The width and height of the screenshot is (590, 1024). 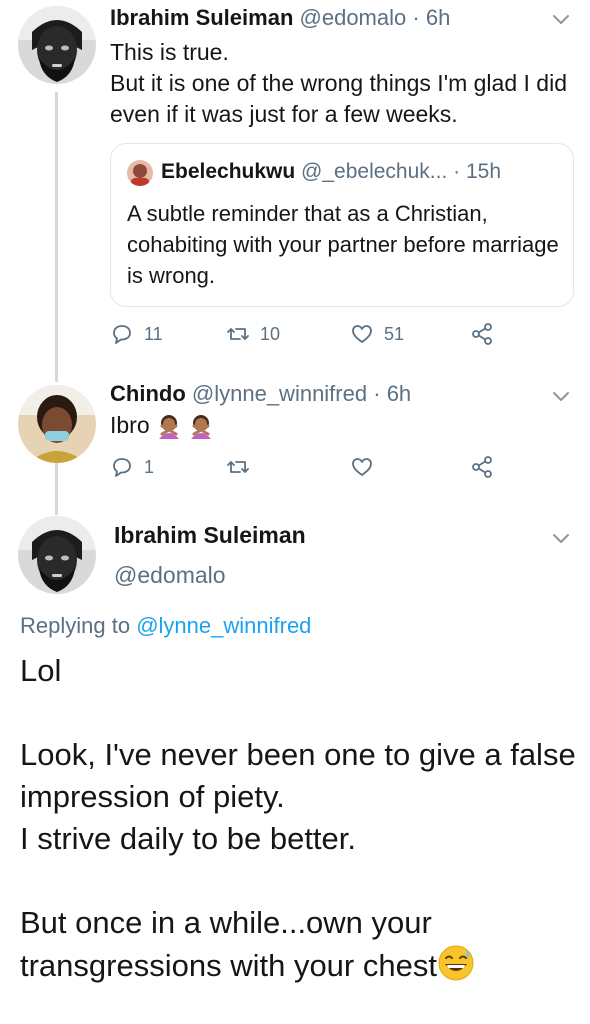 I want to click on reply-button: 11, so click(x=136, y=334).